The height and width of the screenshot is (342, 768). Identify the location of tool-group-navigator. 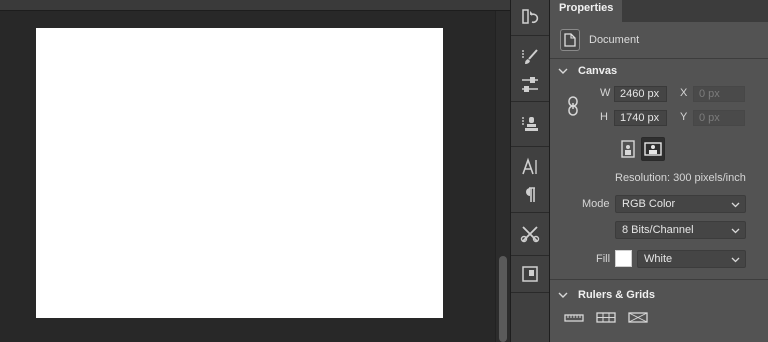
(530, 274).